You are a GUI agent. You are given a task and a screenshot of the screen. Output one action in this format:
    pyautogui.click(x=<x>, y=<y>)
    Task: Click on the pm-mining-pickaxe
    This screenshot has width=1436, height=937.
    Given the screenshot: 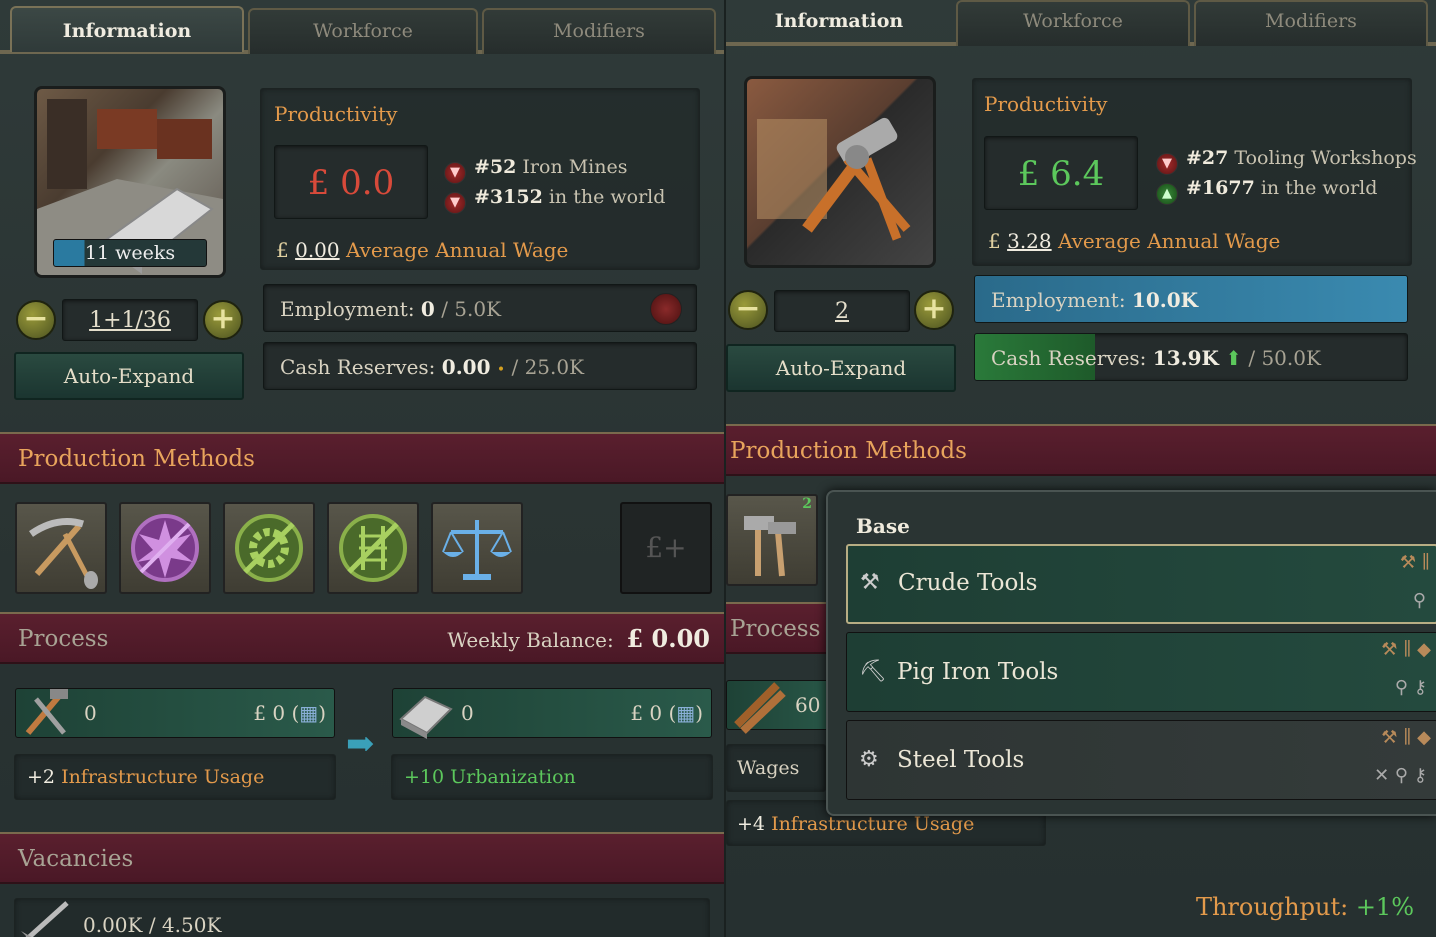 What is the action you would take?
    pyautogui.click(x=61, y=548)
    